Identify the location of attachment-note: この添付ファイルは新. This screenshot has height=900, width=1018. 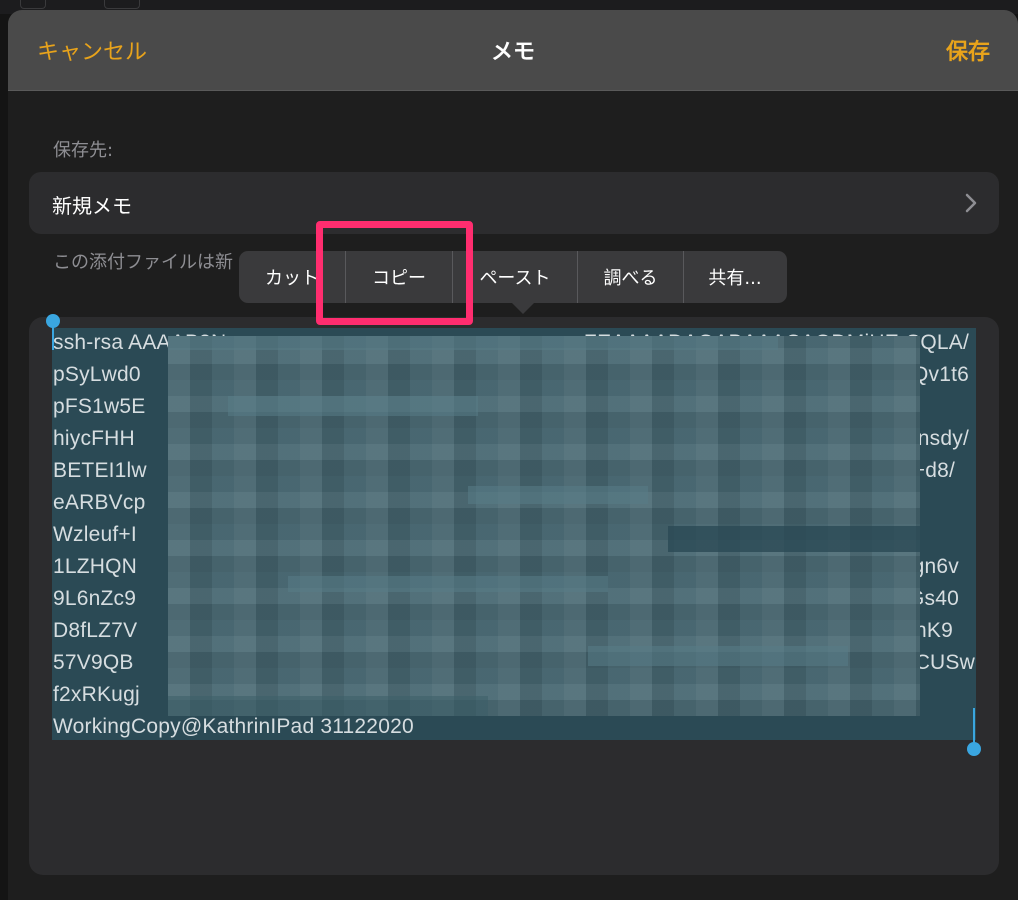
(143, 262).